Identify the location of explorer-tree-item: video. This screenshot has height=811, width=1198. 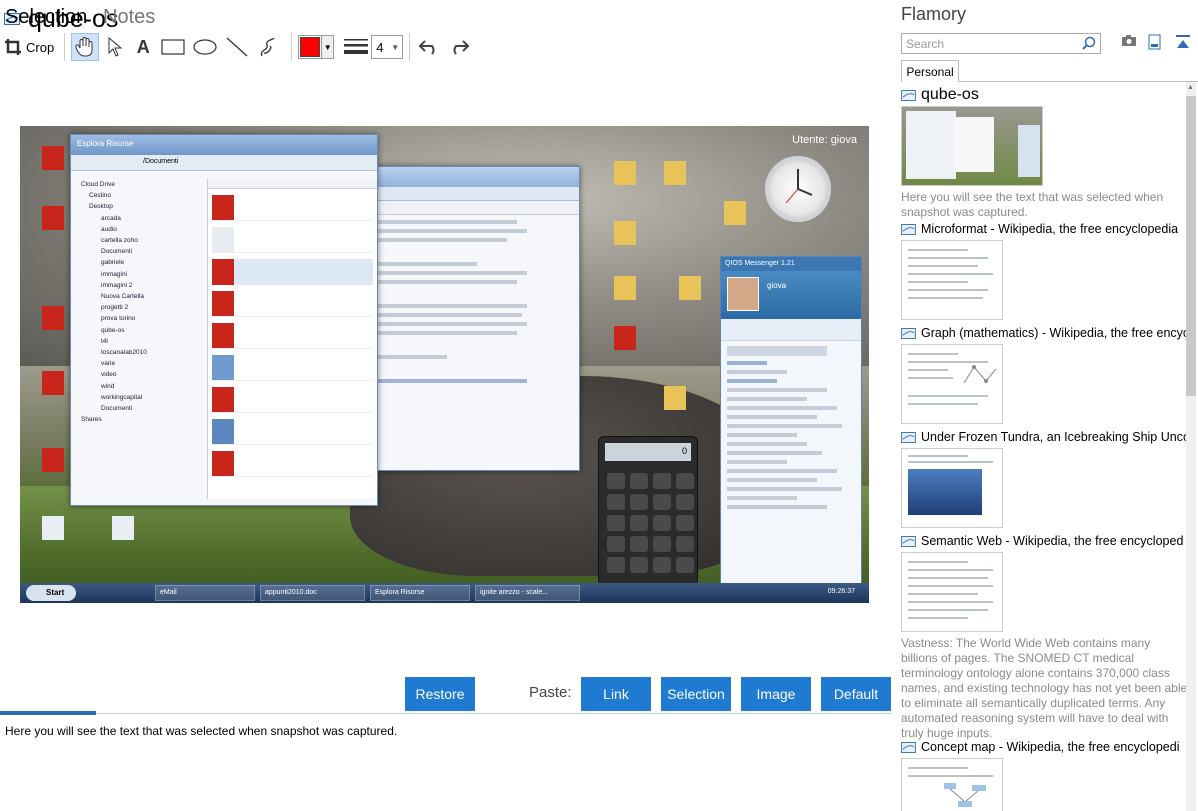
(109, 375).